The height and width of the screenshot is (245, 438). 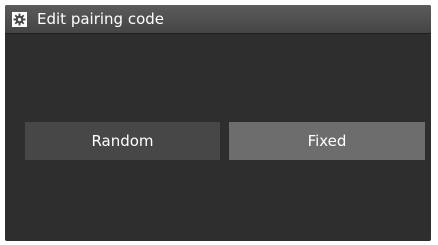 What do you see at coordinates (101, 19) in the screenshot?
I see `page-title: Edit pairing code` at bounding box center [101, 19].